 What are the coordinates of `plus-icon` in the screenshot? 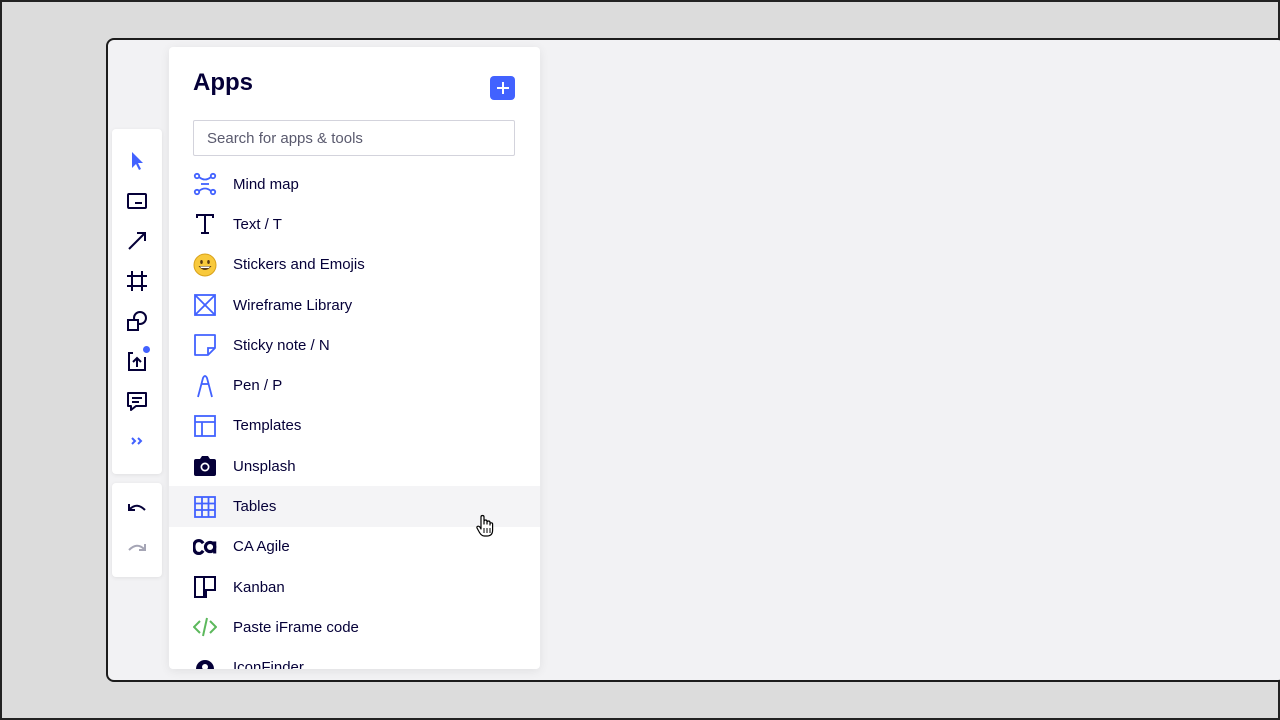 It's located at (502, 88).